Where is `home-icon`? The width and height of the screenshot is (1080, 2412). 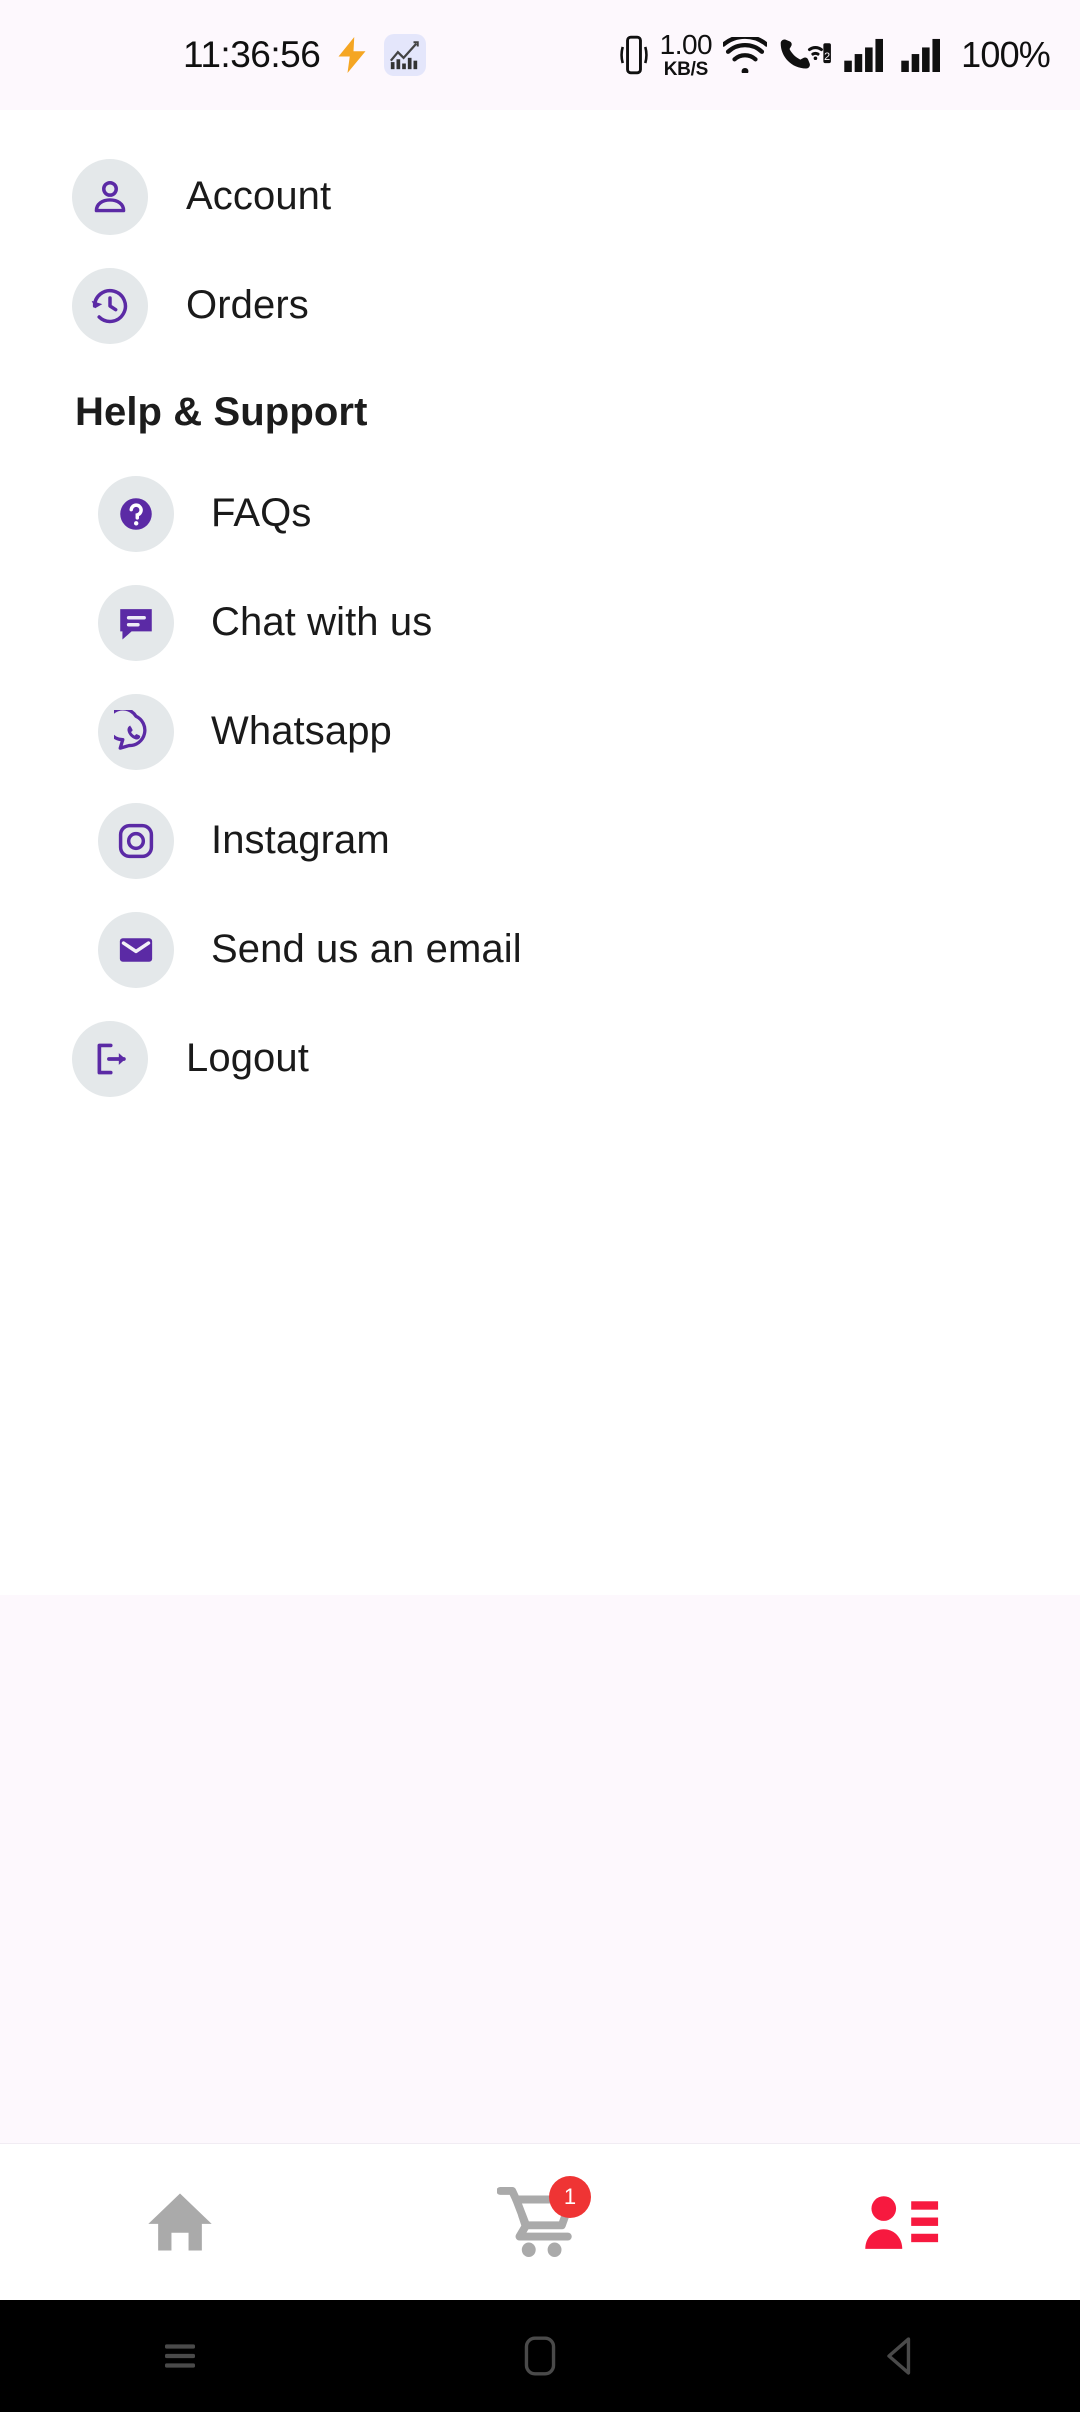 home-icon is located at coordinates (180, 2222).